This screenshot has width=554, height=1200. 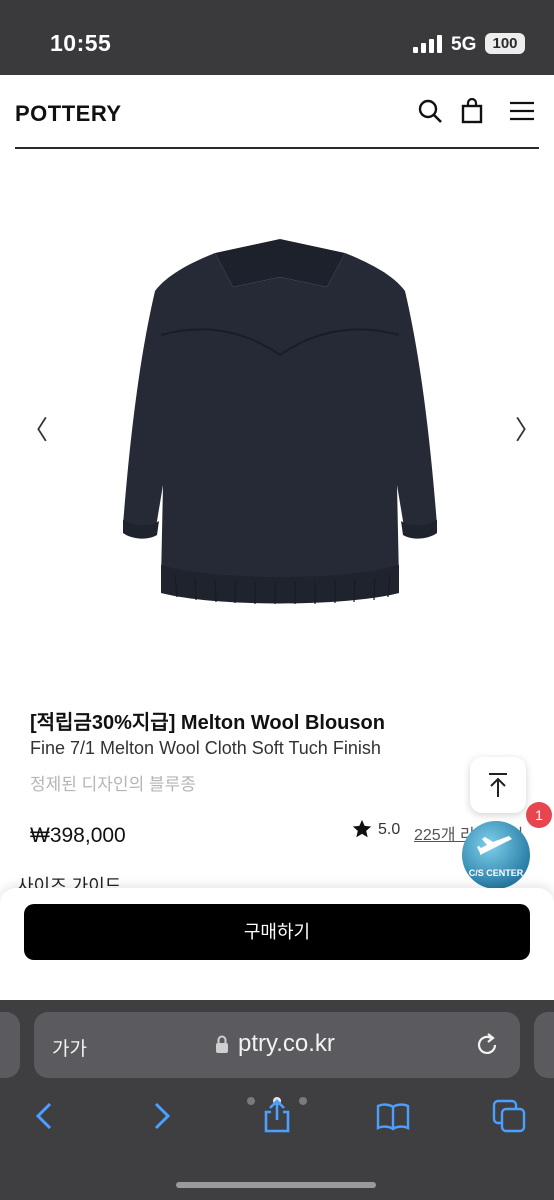 I want to click on product-title: [적립금30%지급] Melton Wool Blouson, so click(x=207, y=723).